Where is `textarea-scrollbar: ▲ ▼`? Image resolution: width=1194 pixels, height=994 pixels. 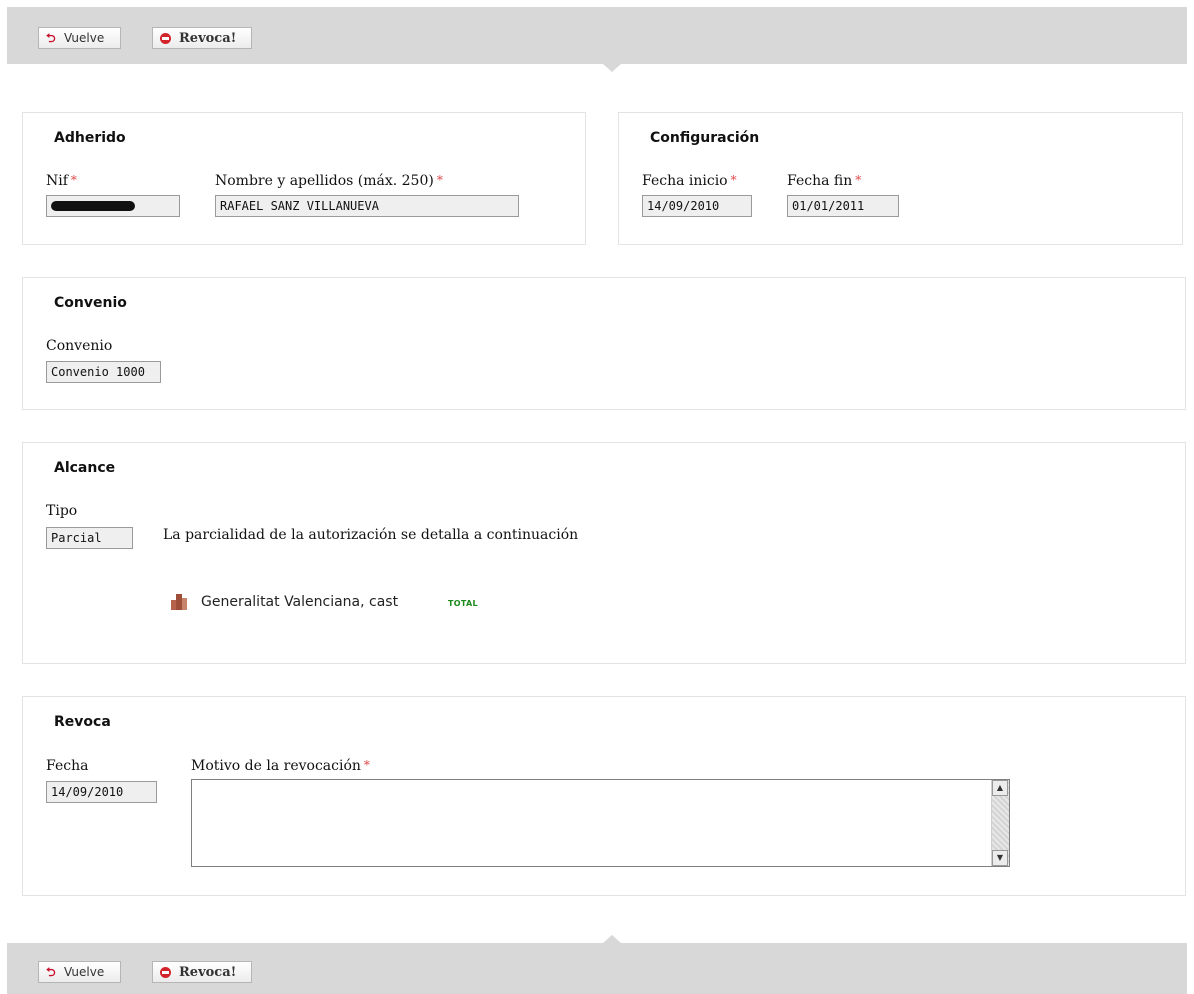 textarea-scrollbar: ▲ ▼ is located at coordinates (1000, 823).